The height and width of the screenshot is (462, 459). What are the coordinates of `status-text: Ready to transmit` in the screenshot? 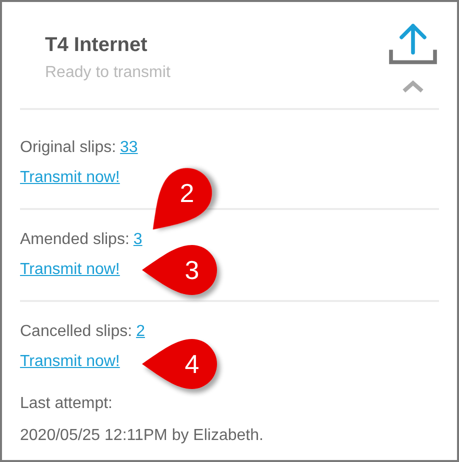 It's located at (107, 73).